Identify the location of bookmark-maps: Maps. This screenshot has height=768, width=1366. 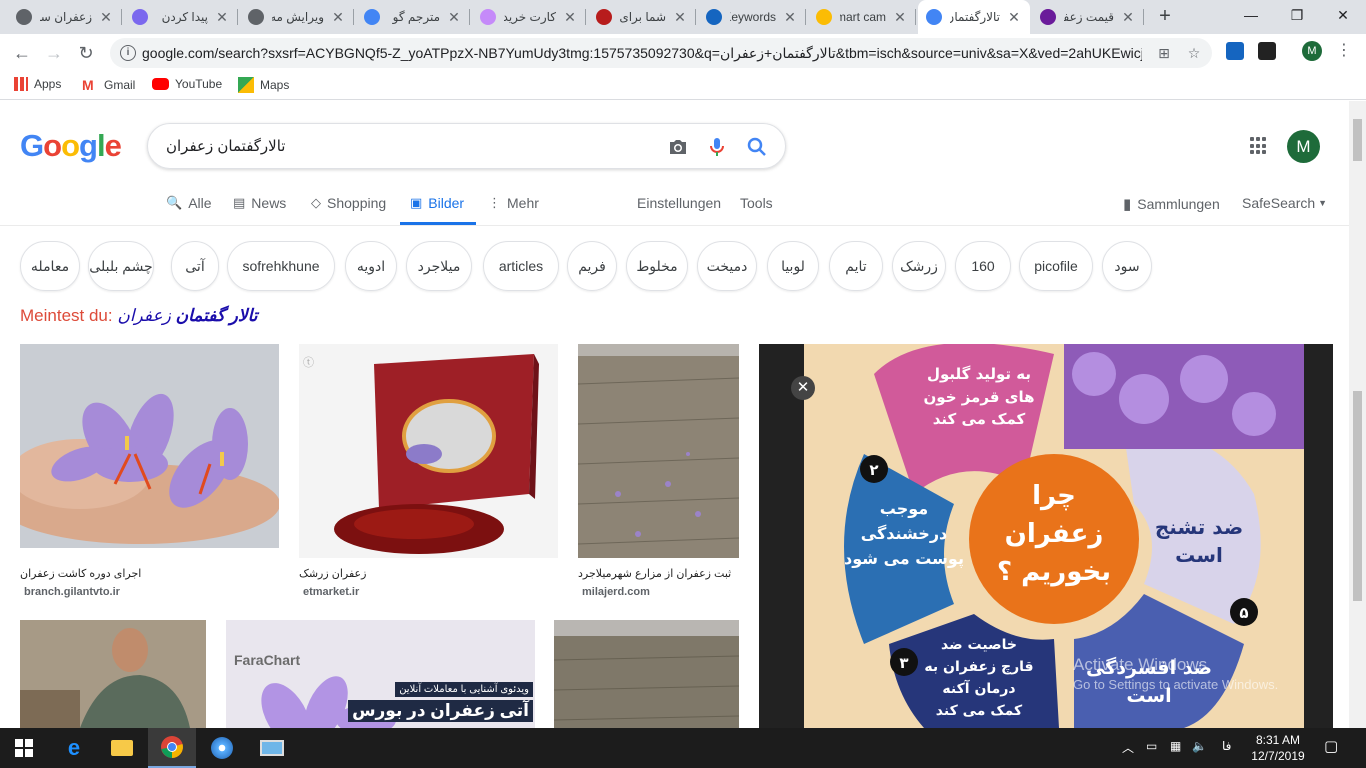
(263, 85).